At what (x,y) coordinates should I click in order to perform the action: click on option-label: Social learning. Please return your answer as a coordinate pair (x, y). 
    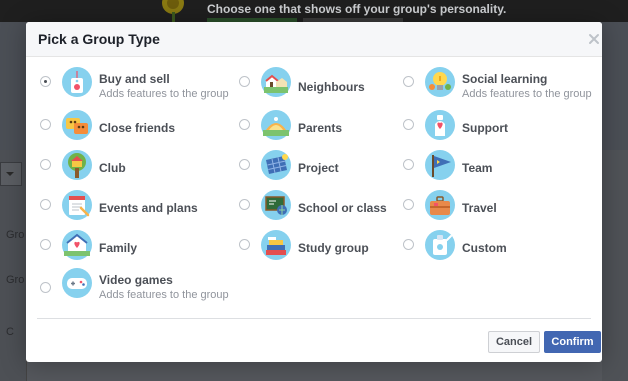
    Looking at the image, I should click on (505, 79).